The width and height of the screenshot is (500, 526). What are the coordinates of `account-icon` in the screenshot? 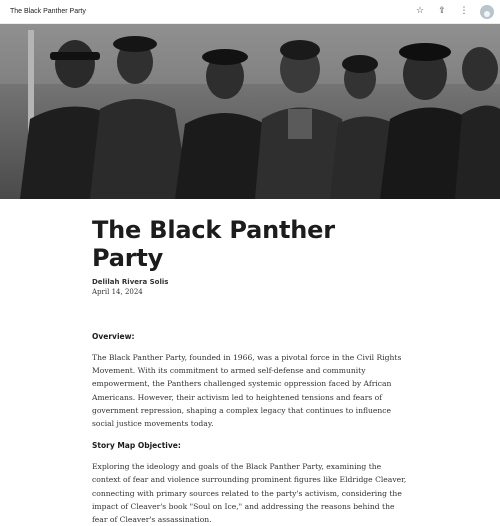 It's located at (487, 11).